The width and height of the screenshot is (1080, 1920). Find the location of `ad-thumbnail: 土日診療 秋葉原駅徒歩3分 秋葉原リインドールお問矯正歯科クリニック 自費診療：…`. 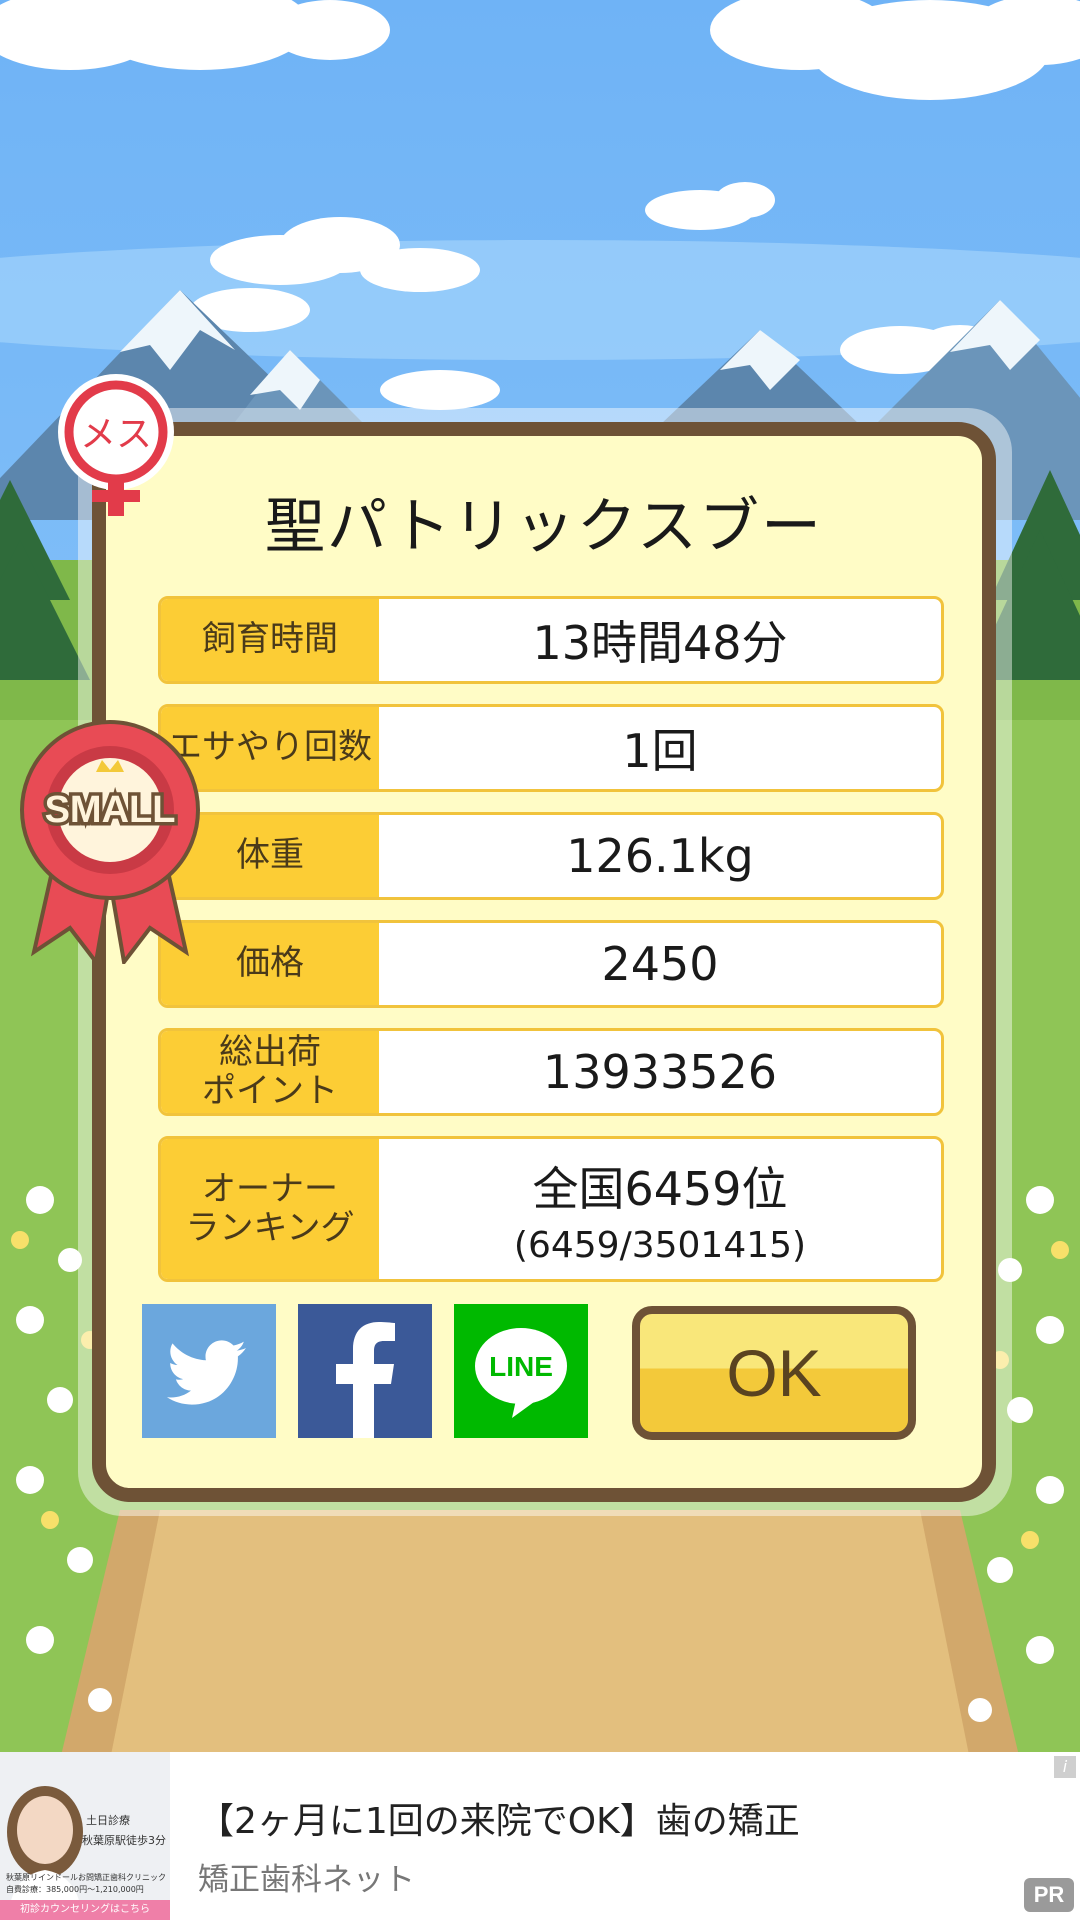

ad-thumbnail: 土日診療 秋葉原駅徒歩3分 秋葉原リインドールお問矯正歯科クリニック 自費診療：… is located at coordinates (85, 1836).